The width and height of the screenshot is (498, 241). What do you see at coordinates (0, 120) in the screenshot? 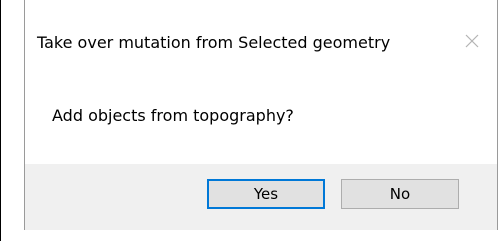
I see `background-window-edge` at bounding box center [0, 120].